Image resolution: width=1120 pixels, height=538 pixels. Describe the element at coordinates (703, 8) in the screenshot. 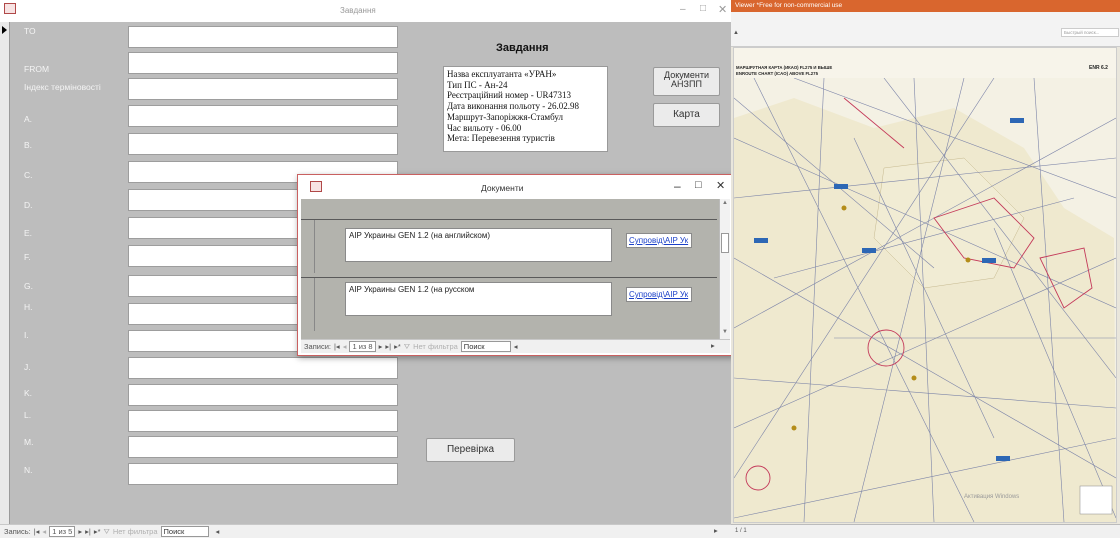

I see `maximize-button: □` at that location.